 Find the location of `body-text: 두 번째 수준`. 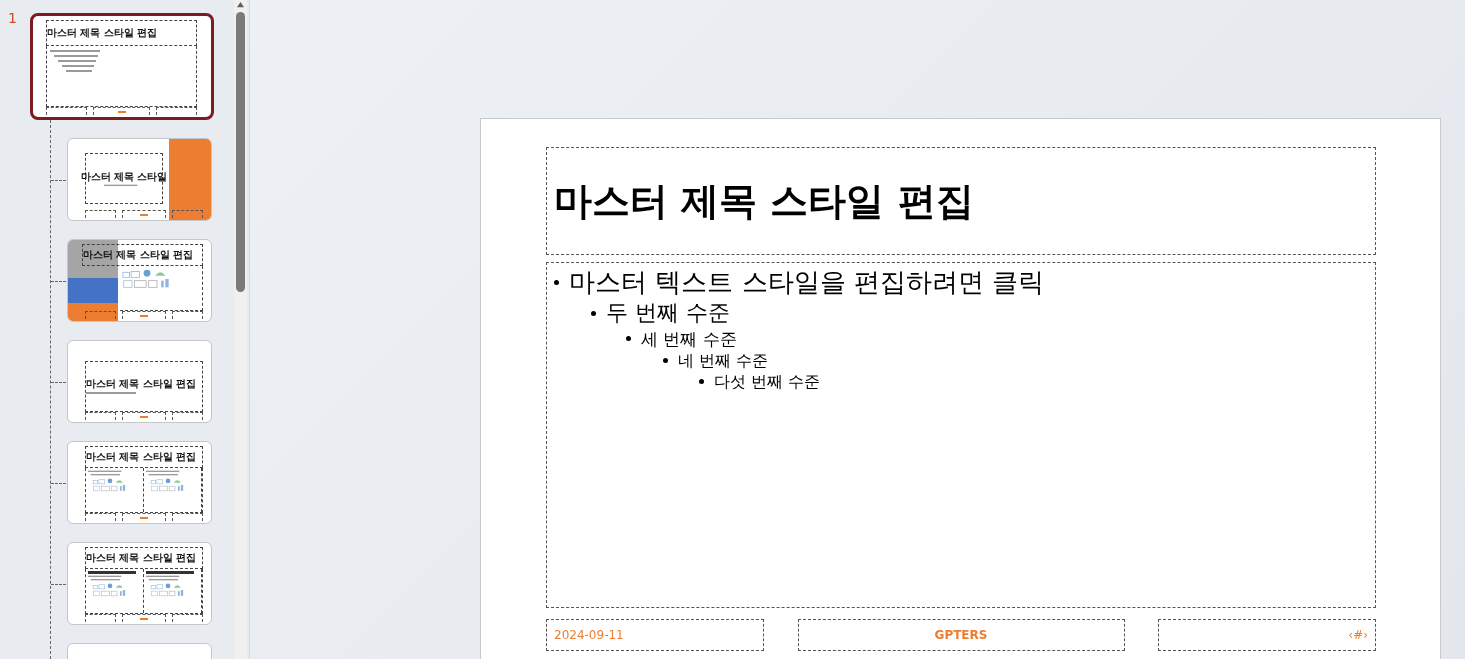

body-text: 두 번째 수준 is located at coordinates (668, 313).